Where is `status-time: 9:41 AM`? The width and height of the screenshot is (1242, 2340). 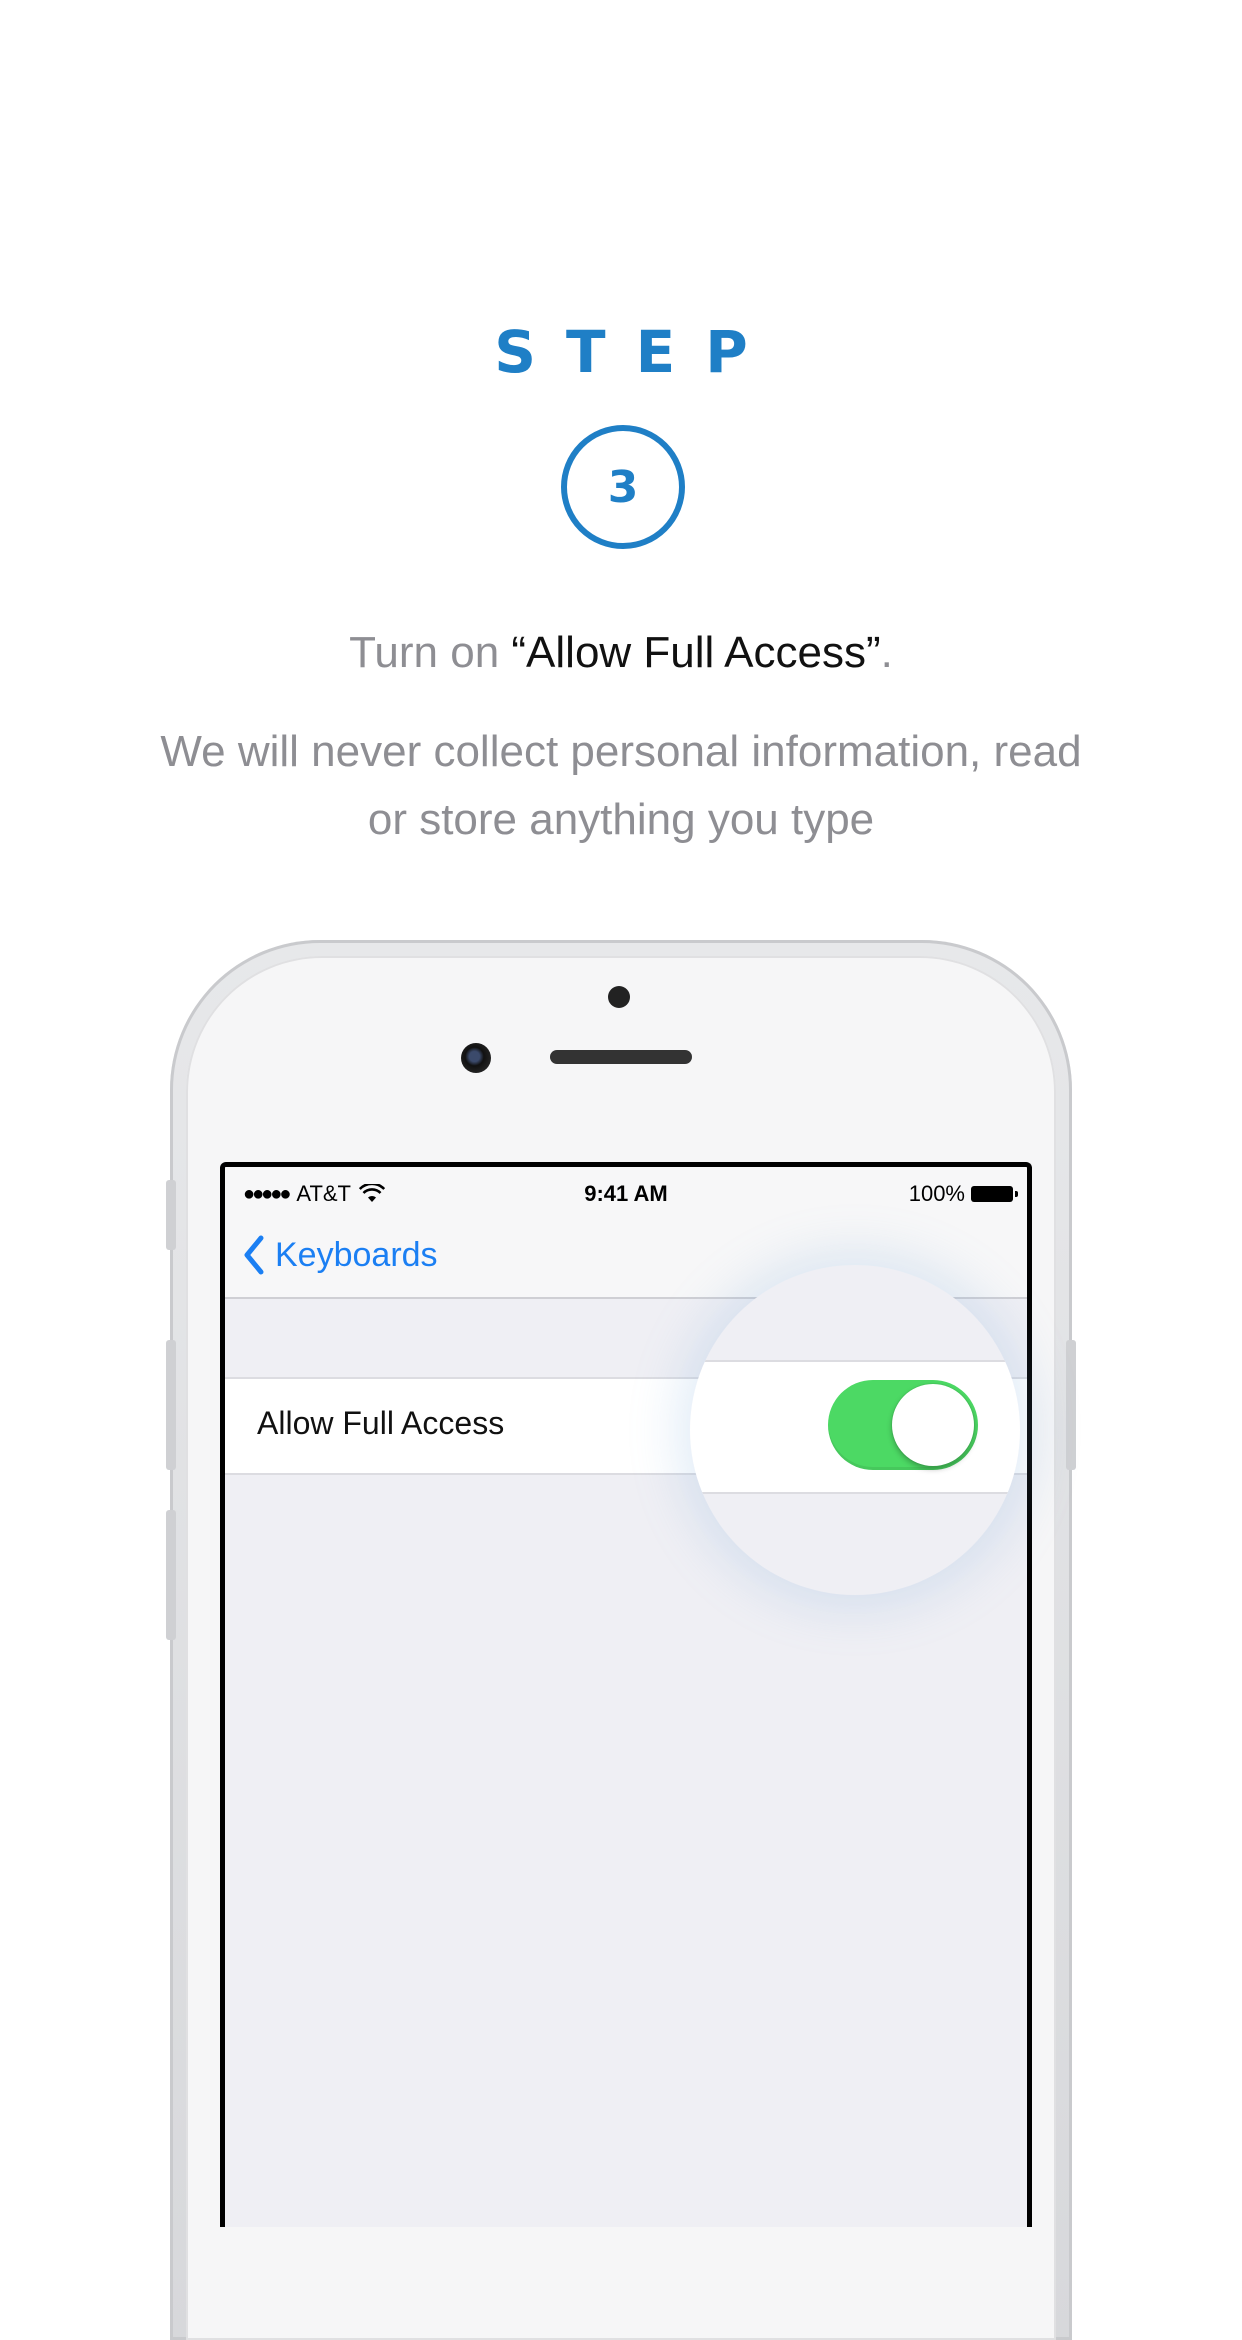
status-time: 9:41 AM is located at coordinates (626, 1193).